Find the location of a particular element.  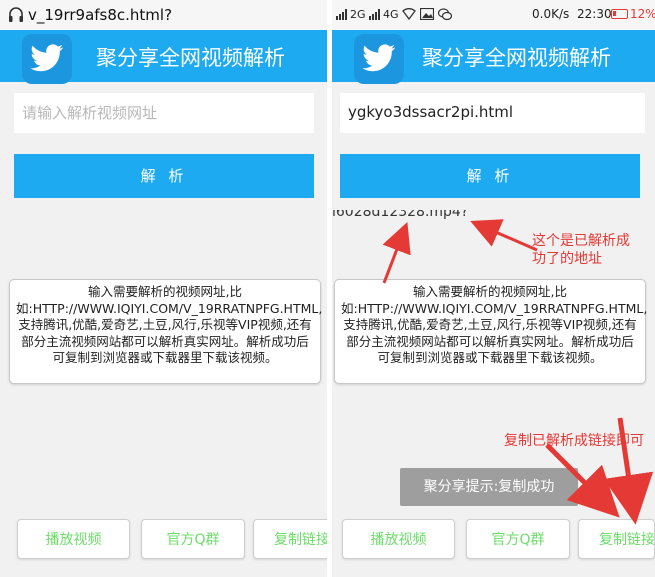

status-bar: v_19rr9afs8c.html? is located at coordinates (163, 15).